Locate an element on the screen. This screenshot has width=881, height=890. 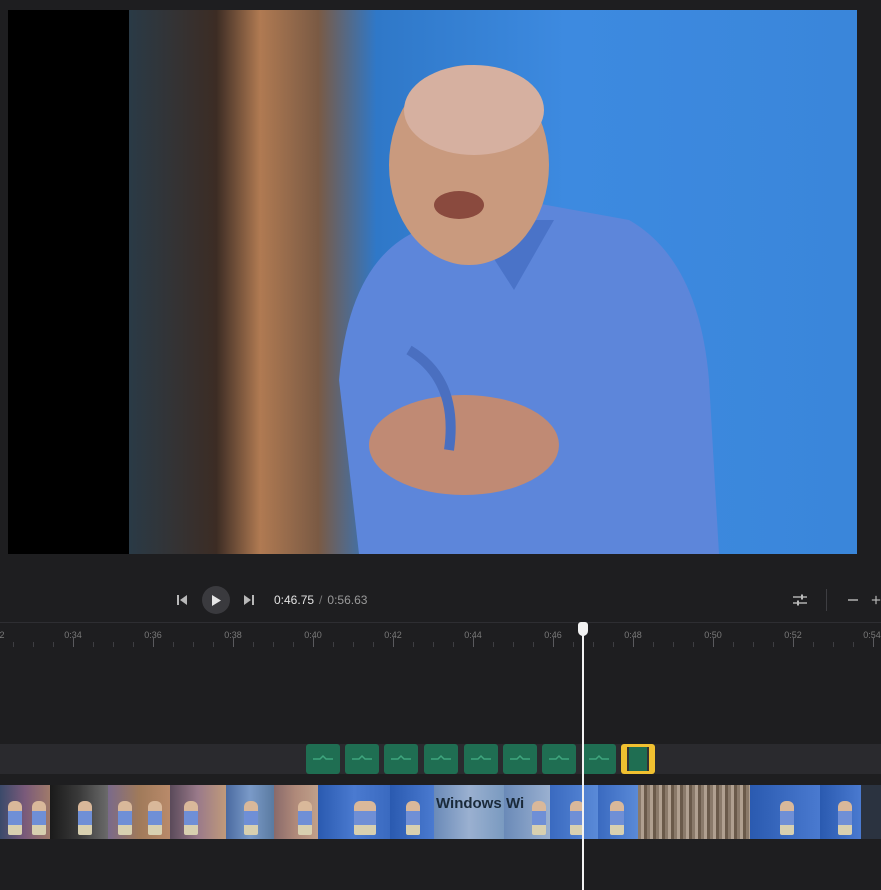
plus-icon is located at coordinates (876, 600).